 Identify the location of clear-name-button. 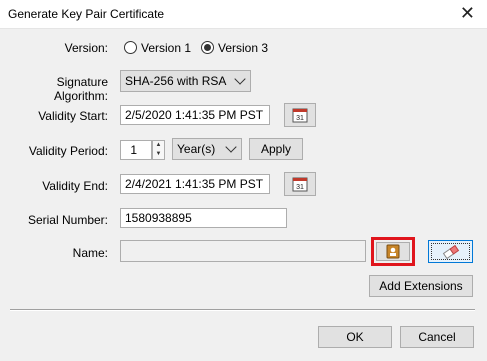
(450, 251).